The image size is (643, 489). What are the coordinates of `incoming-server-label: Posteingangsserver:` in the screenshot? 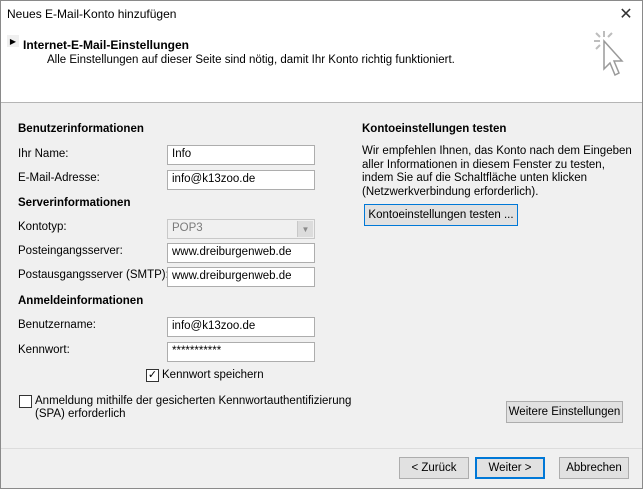 It's located at (70, 251).